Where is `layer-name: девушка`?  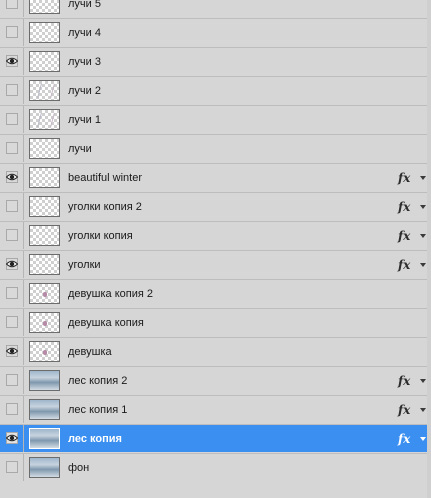 layer-name: девушка is located at coordinates (90, 352).